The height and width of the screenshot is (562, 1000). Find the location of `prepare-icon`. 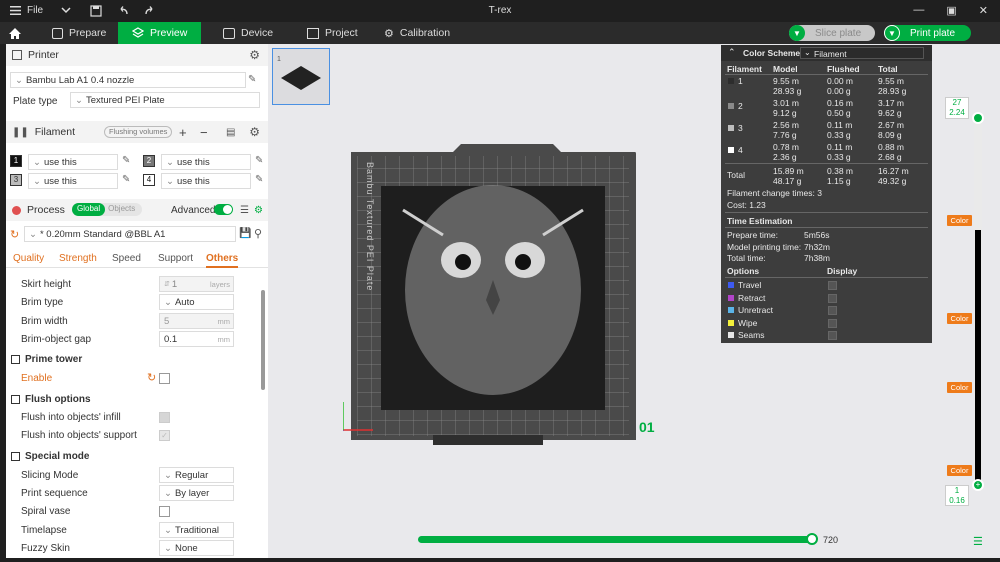

prepare-icon is located at coordinates (57, 33).